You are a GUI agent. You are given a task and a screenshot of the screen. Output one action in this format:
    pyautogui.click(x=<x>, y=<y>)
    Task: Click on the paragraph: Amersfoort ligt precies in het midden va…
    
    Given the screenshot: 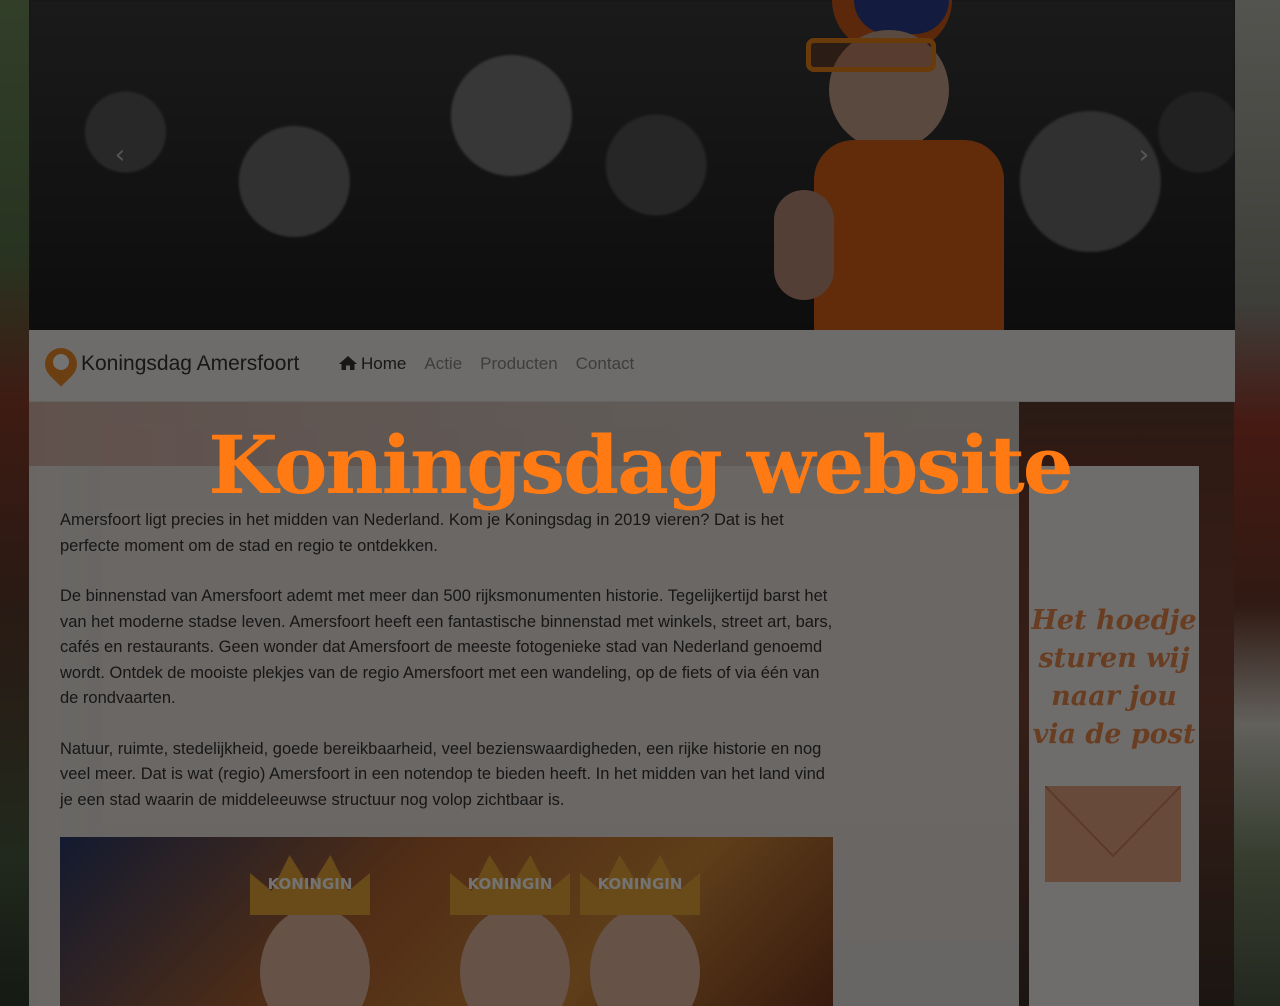 What is the action you would take?
    pyautogui.click(x=422, y=533)
    